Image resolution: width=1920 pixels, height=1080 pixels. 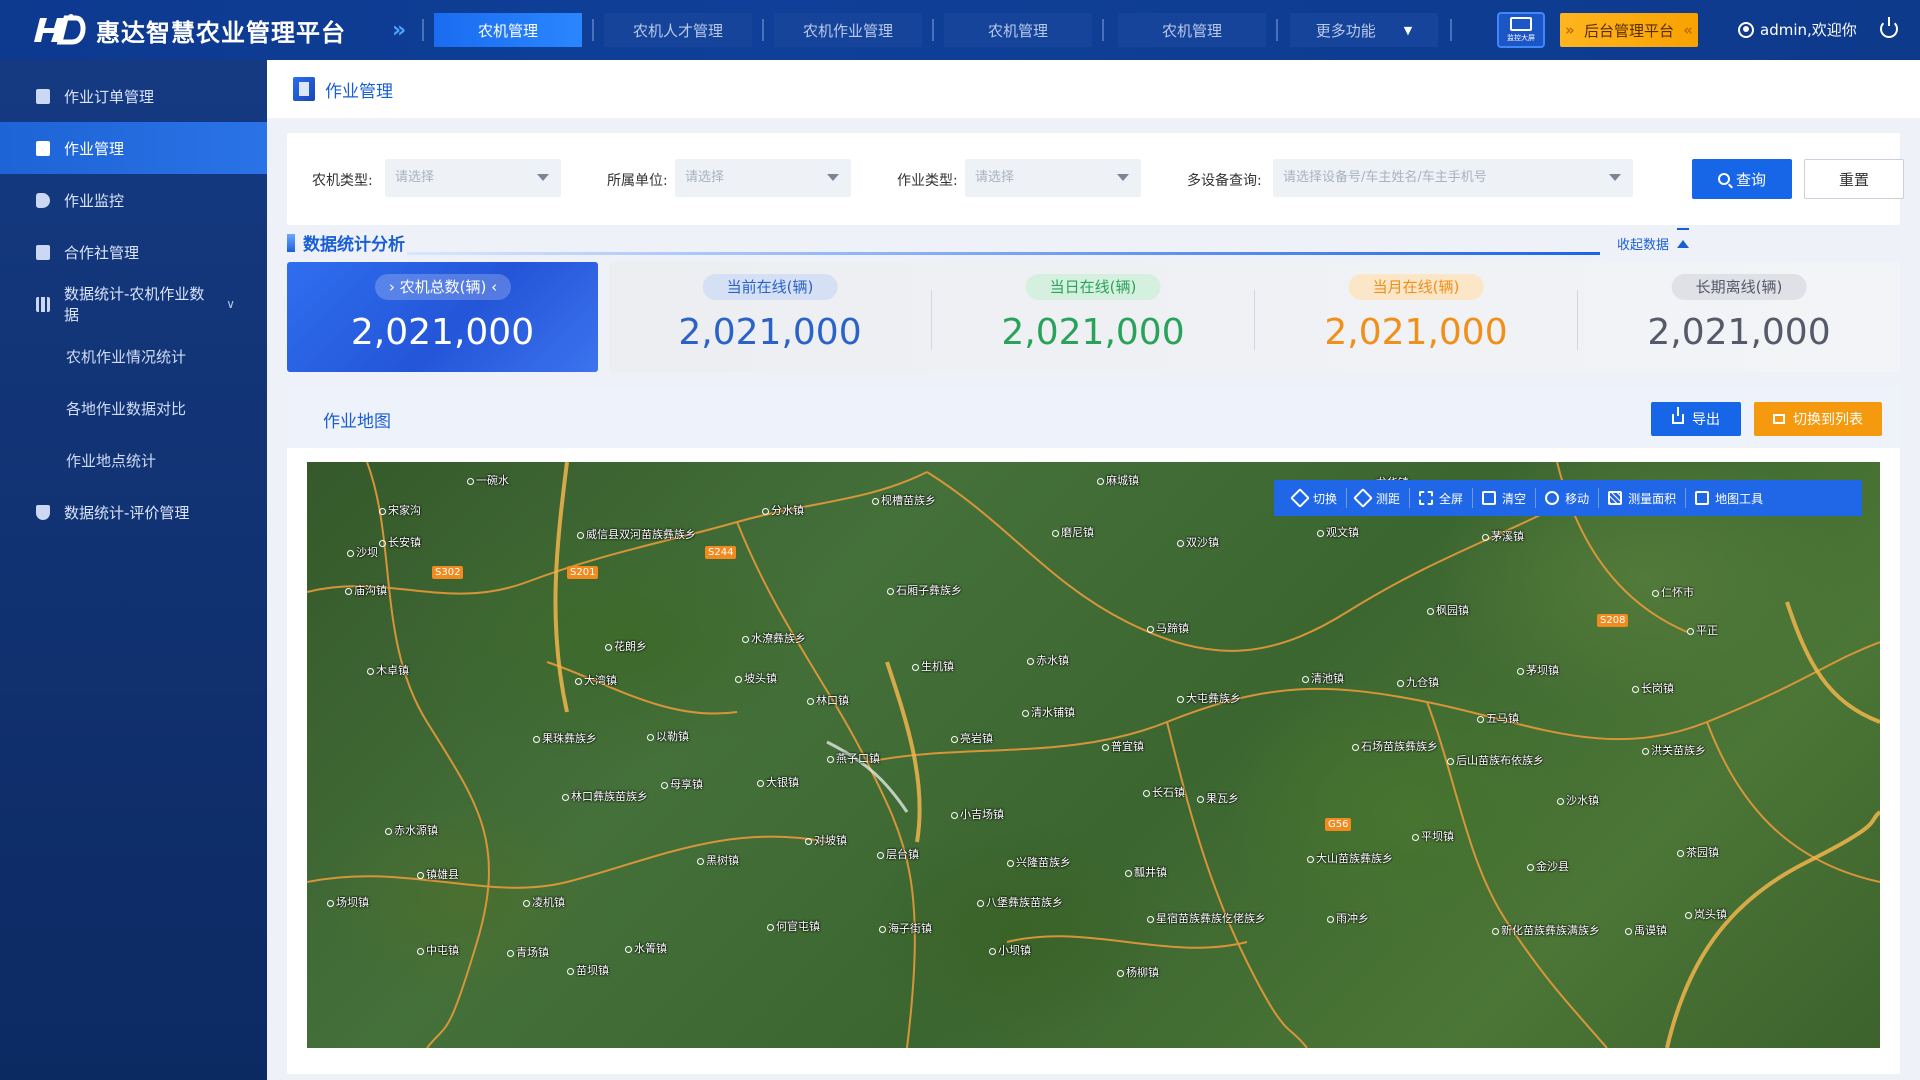 I want to click on map-place-label: 石场苗族彝族乡, so click(x=1395, y=746).